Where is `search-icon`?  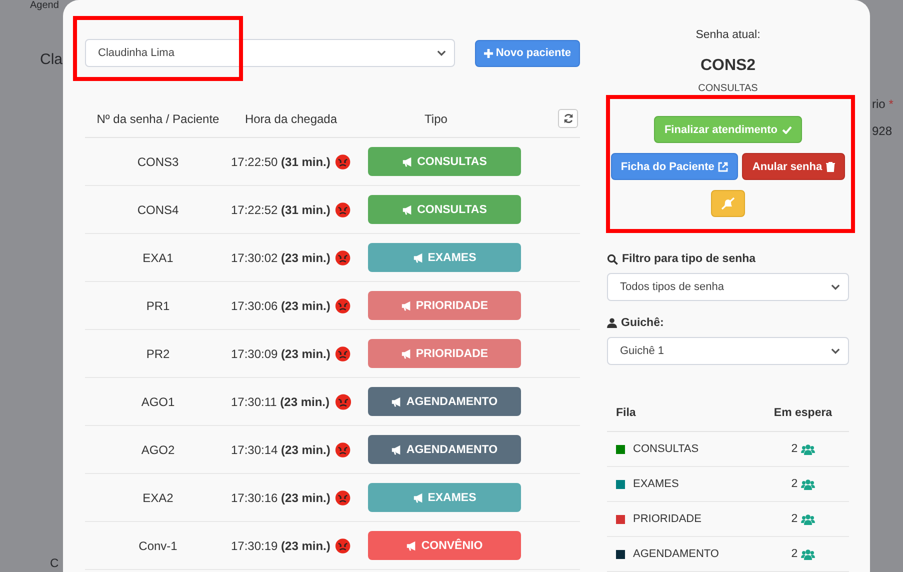
search-icon is located at coordinates (612, 259).